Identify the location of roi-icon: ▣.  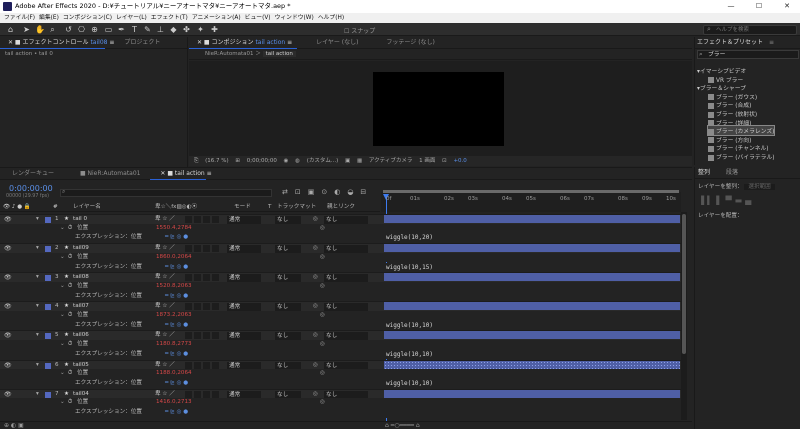
(347, 161).